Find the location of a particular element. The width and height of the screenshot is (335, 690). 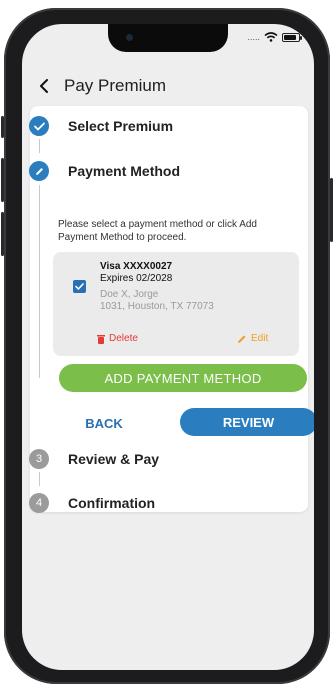

delete-label: Delete is located at coordinates (123, 338).